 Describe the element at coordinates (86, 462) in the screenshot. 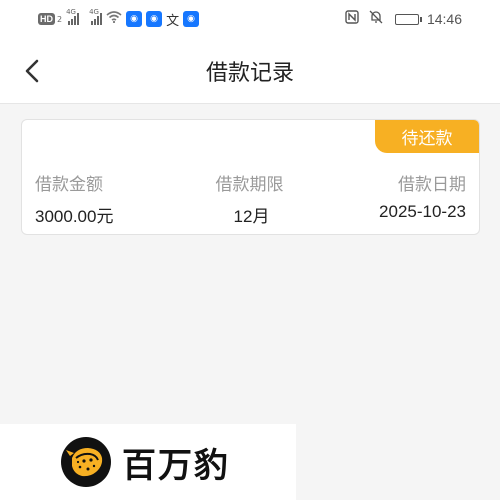

I see `leopard-logo-icon` at that location.